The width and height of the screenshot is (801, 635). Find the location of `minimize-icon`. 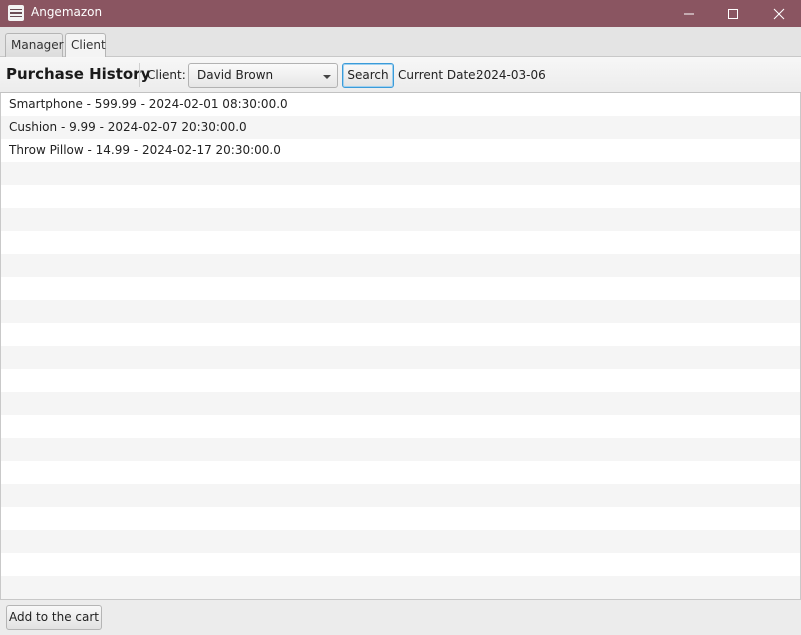

minimize-icon is located at coordinates (689, 13).